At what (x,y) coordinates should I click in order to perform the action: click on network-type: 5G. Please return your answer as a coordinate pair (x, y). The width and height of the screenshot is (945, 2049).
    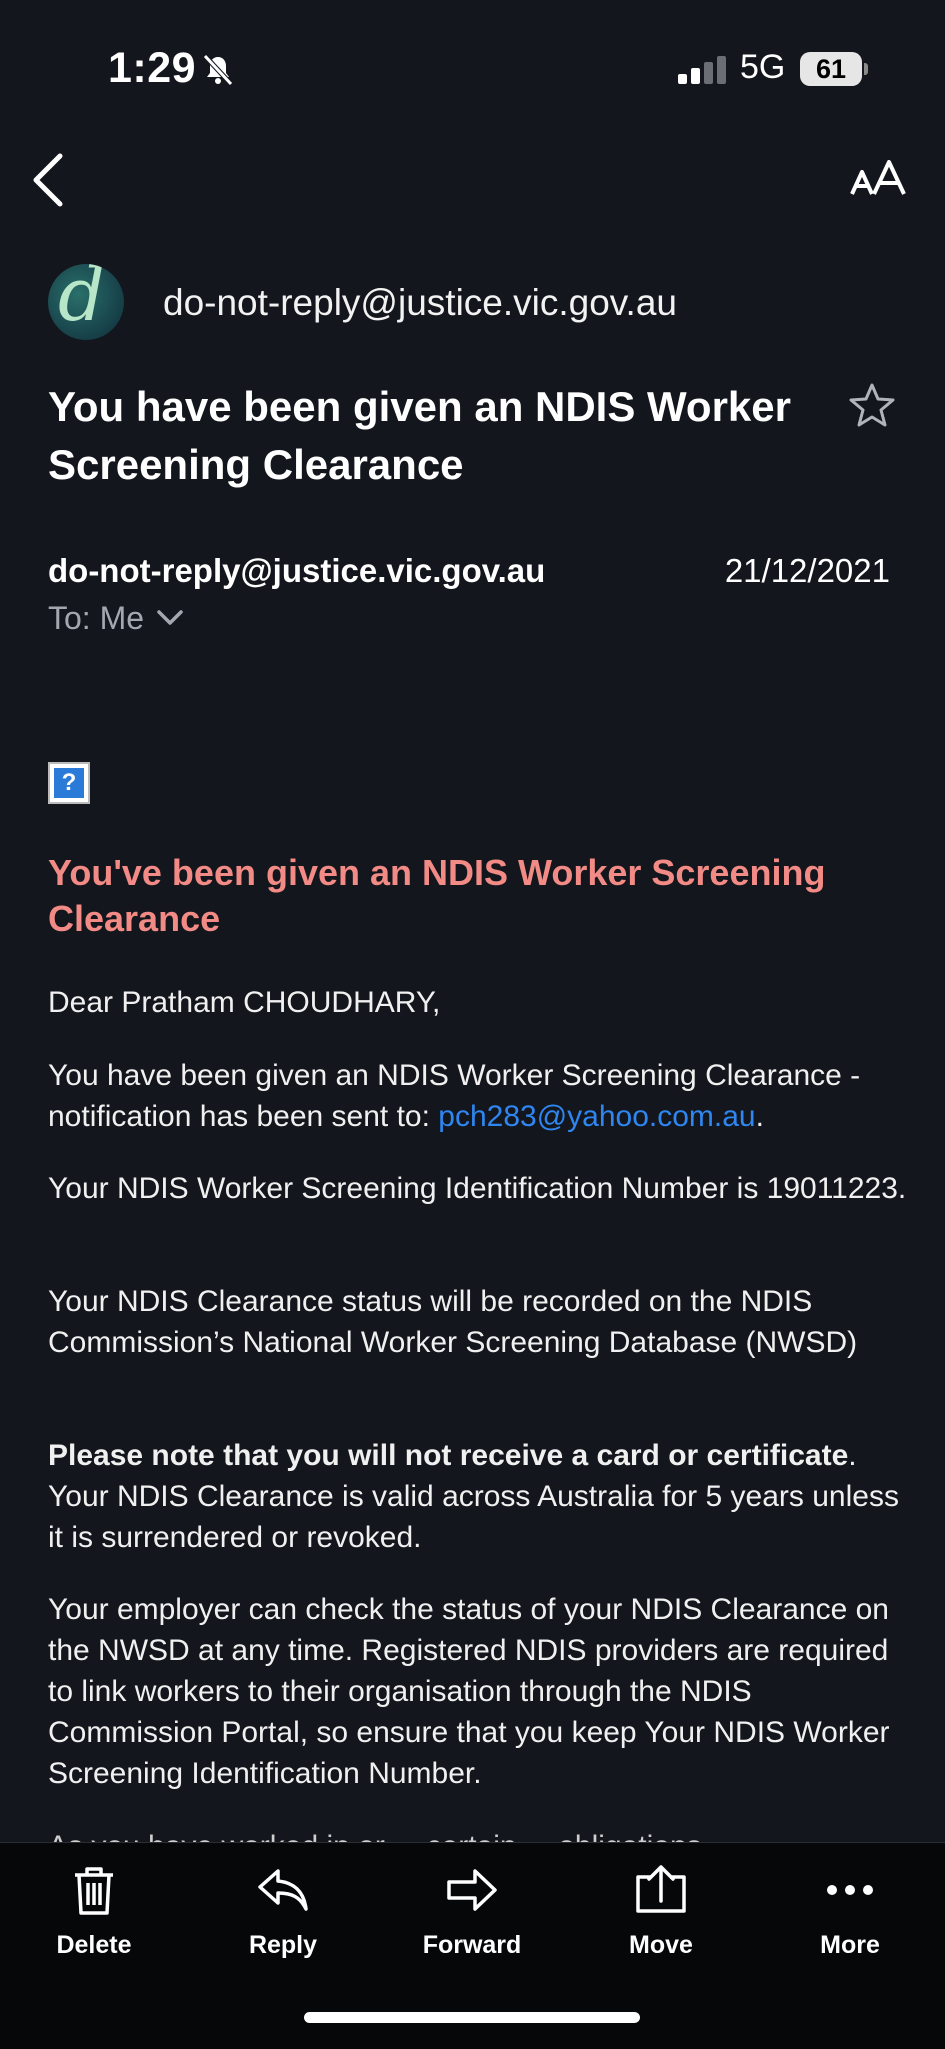
    Looking at the image, I should click on (763, 67).